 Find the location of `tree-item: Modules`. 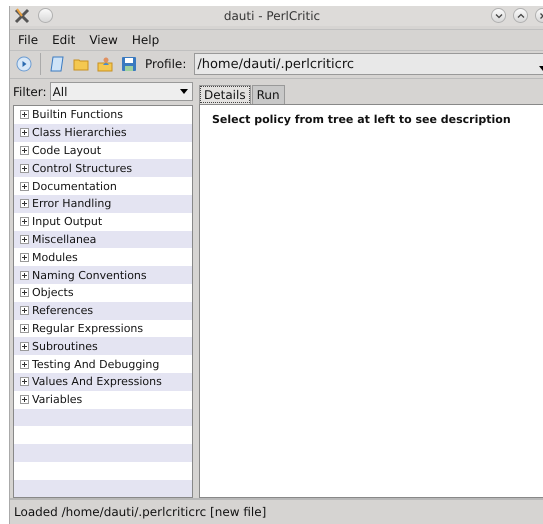

tree-item: Modules is located at coordinates (103, 257).